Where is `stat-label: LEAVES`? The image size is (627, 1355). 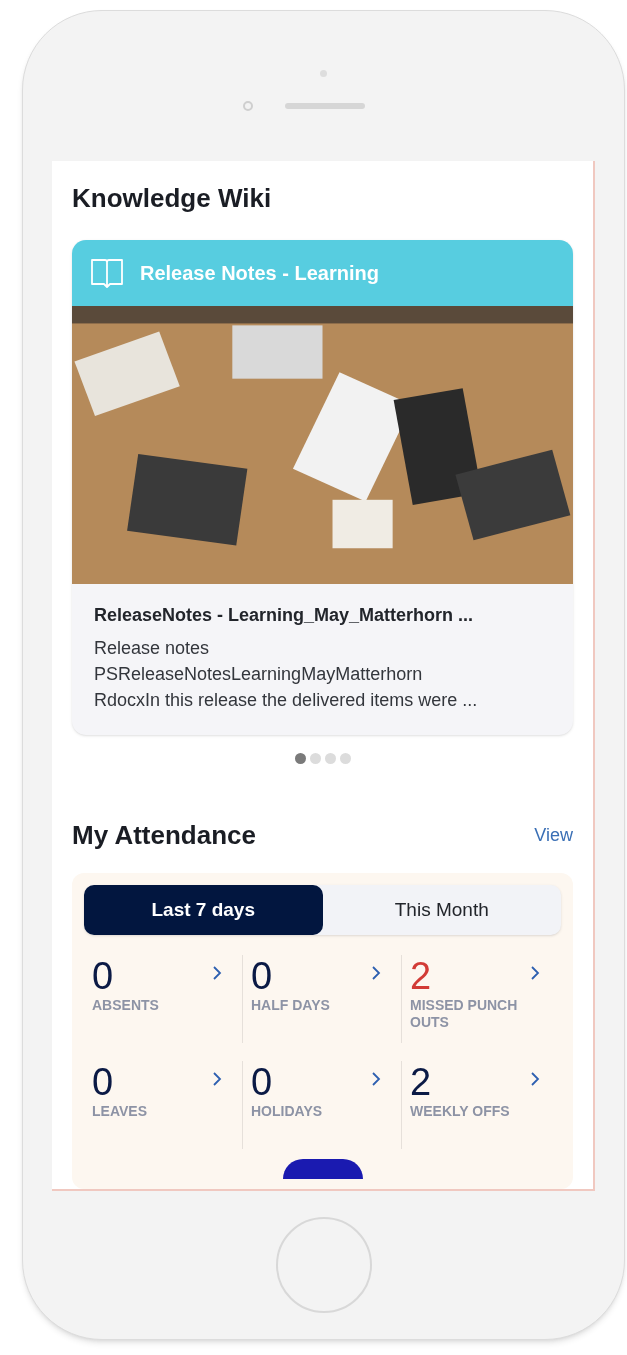 stat-label: LEAVES is located at coordinates (120, 1111).